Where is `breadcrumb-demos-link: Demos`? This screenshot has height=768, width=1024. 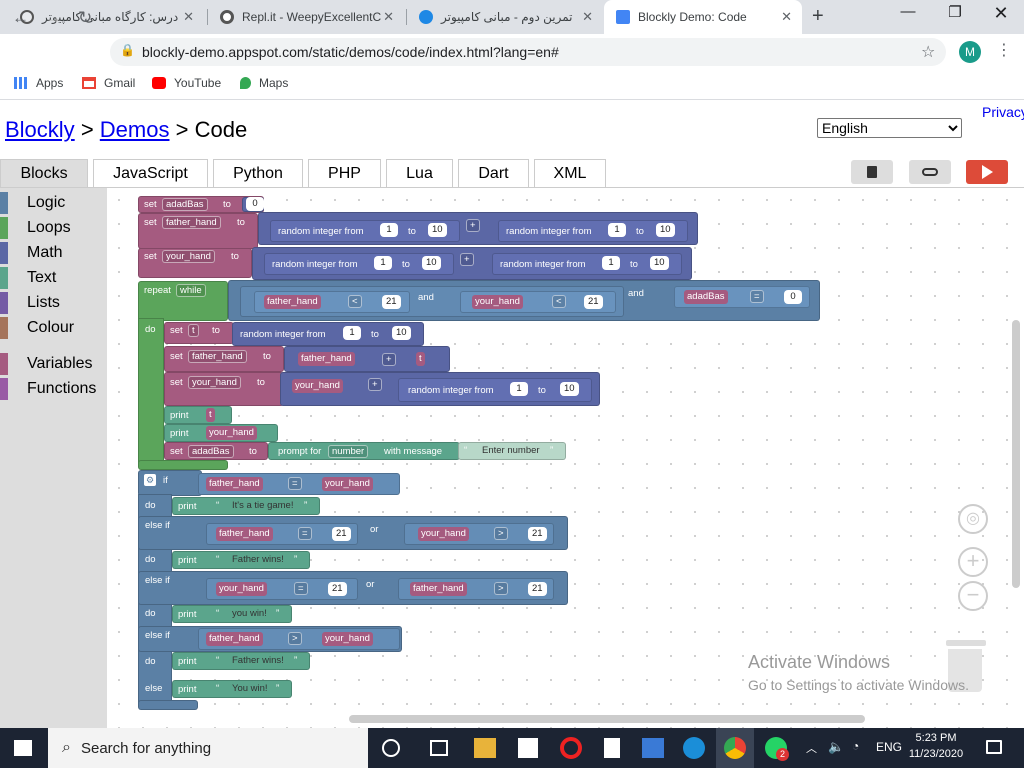 breadcrumb-demos-link: Demos is located at coordinates (135, 129).